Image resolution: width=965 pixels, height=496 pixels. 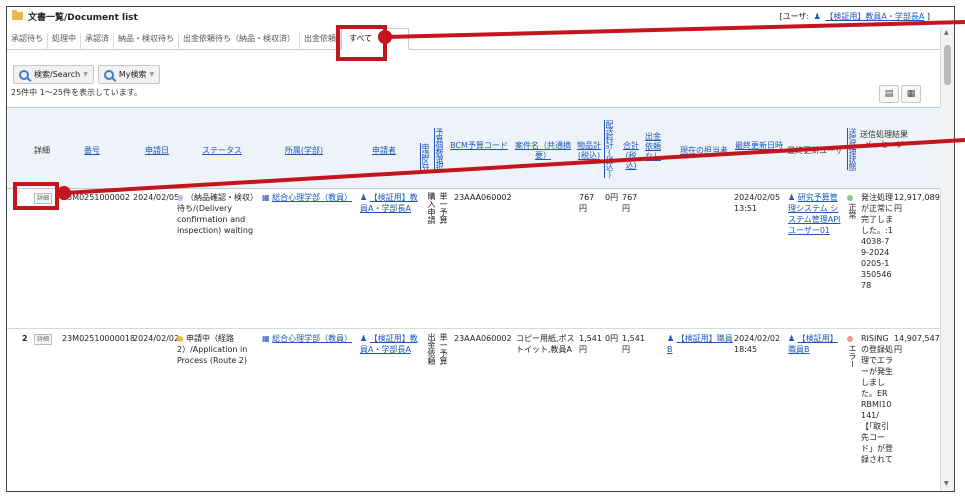 I want to click on annotation-line-tab, so click(x=675, y=29).